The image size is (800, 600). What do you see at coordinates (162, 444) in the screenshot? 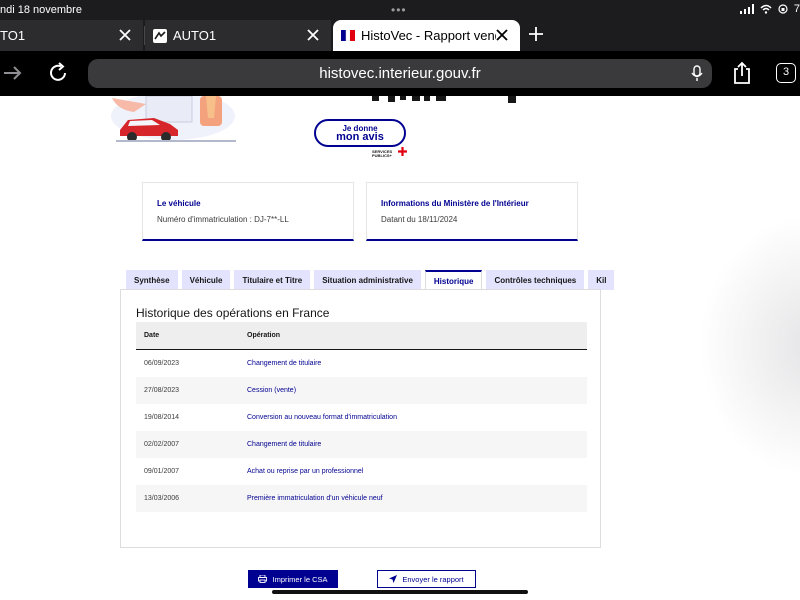
I see `row-date: 02/02/2007` at bounding box center [162, 444].